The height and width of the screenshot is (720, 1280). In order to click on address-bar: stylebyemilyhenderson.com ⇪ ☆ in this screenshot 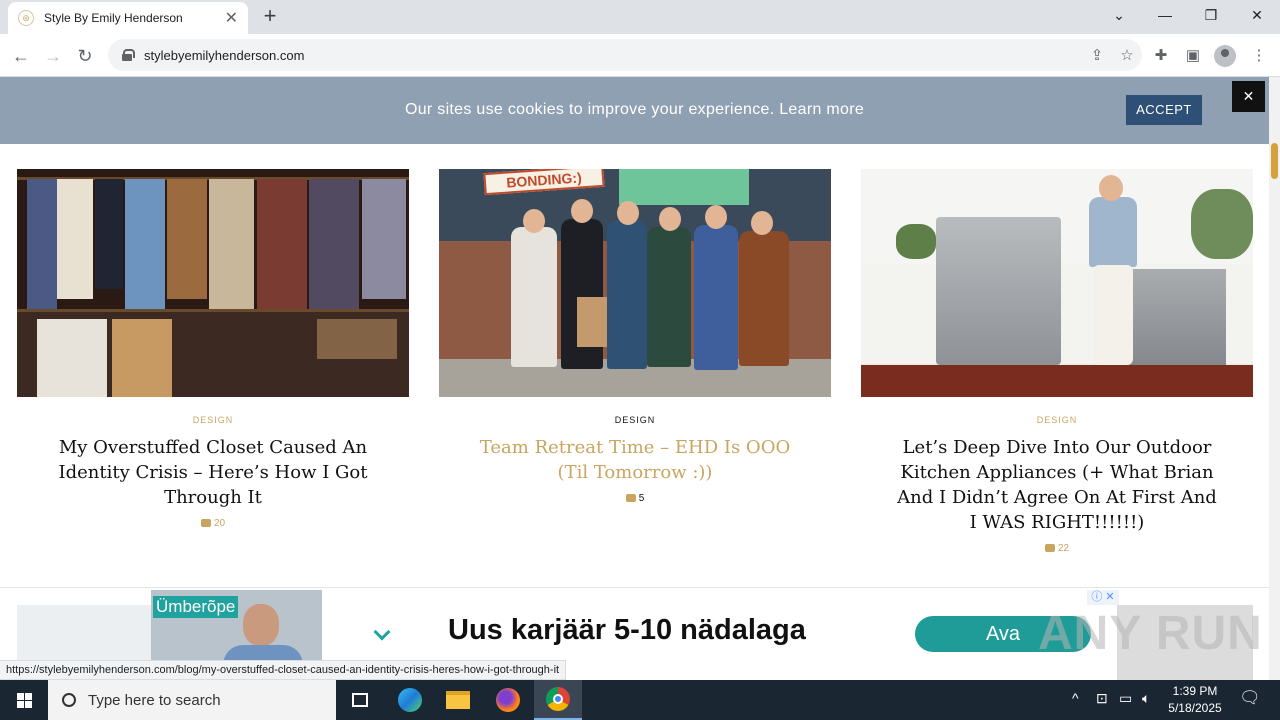, I will do `click(625, 55)`.